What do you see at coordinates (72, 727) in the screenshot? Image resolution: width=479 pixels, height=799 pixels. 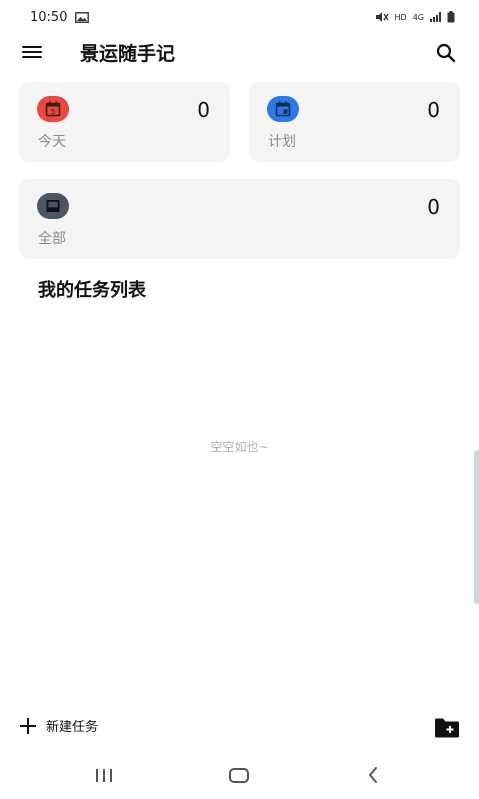 I see `new-task-label: 新建任务` at bounding box center [72, 727].